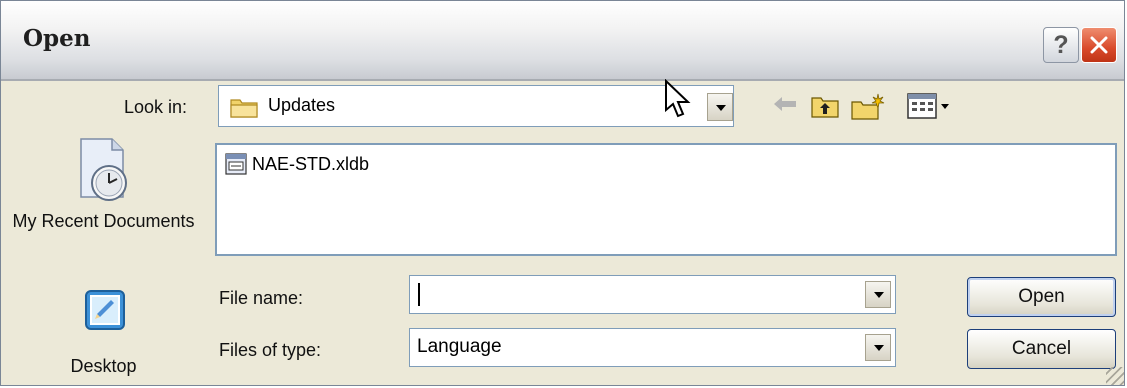 The image size is (1127, 388). What do you see at coordinates (931, 106) in the screenshot?
I see `views-menu-icon` at bounding box center [931, 106].